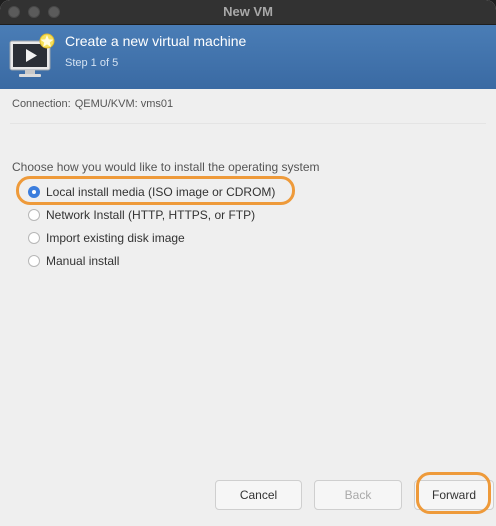  I want to click on option-label: Manual install, so click(82, 261).